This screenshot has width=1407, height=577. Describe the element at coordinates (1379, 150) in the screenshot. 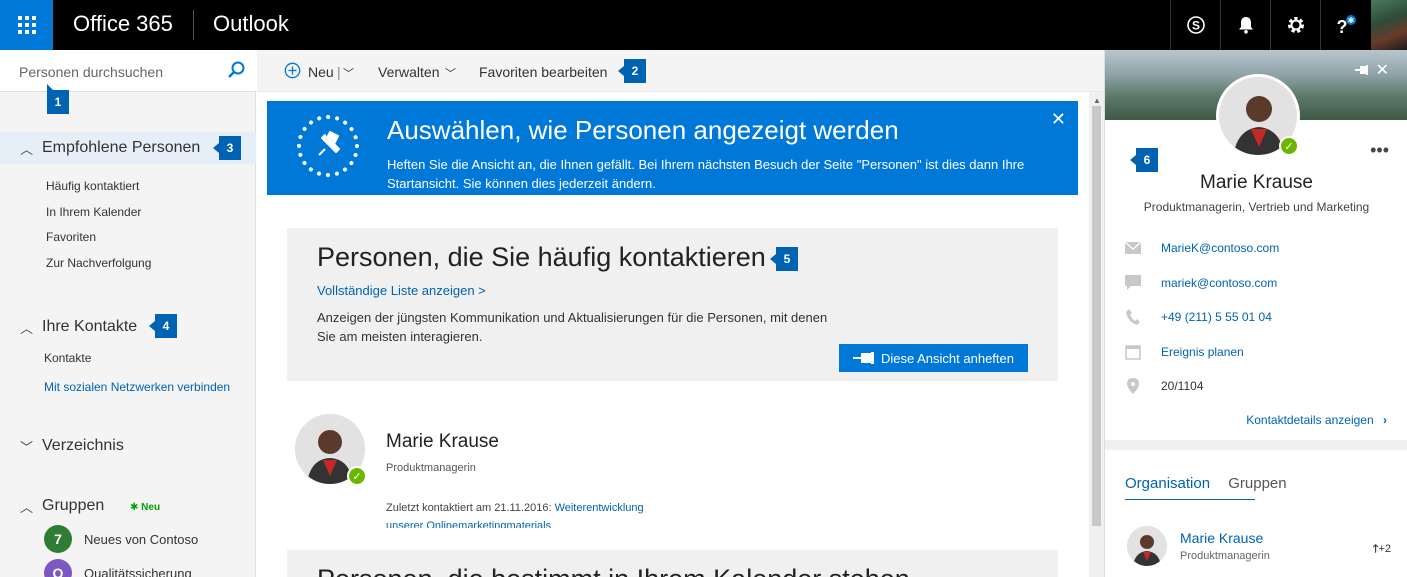

I see `more-options-icon: •••` at that location.